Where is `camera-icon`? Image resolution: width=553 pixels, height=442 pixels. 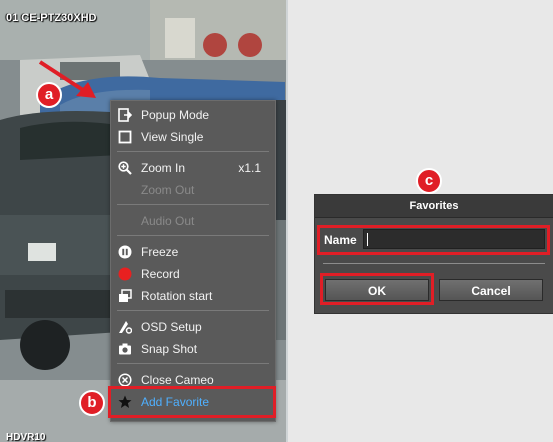
camera-icon is located at coordinates (125, 349).